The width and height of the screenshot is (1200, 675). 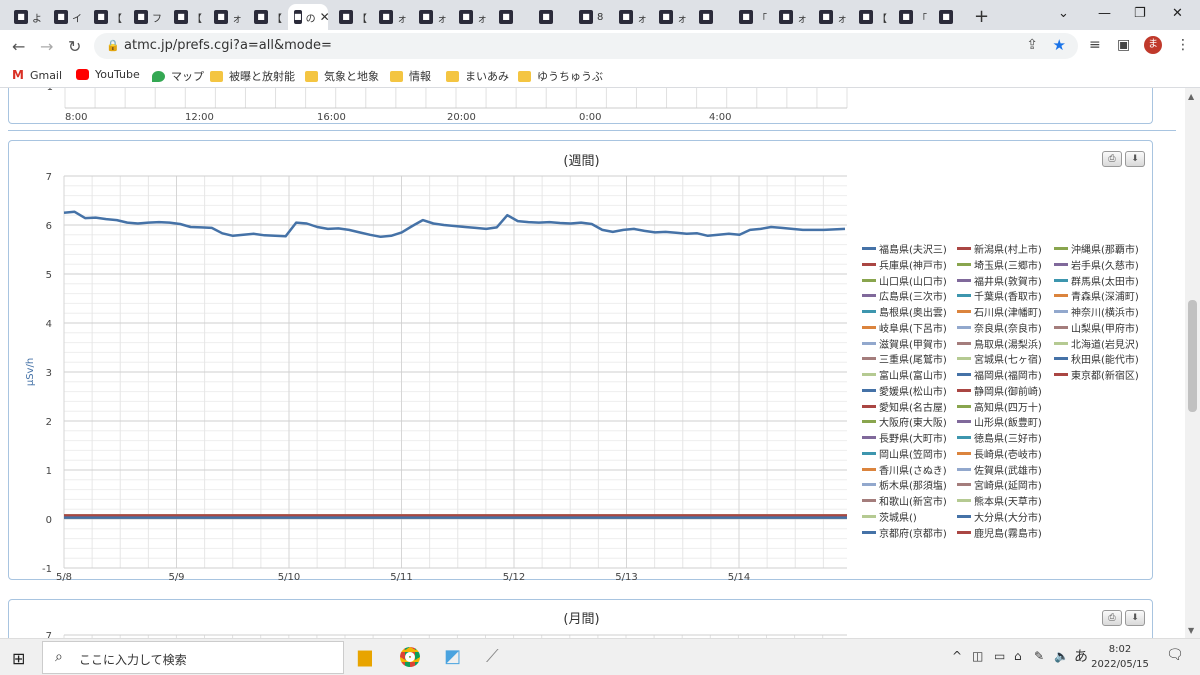 What do you see at coordinates (365, 656) in the screenshot?
I see `file-explorer-icon: ▆` at bounding box center [365, 656].